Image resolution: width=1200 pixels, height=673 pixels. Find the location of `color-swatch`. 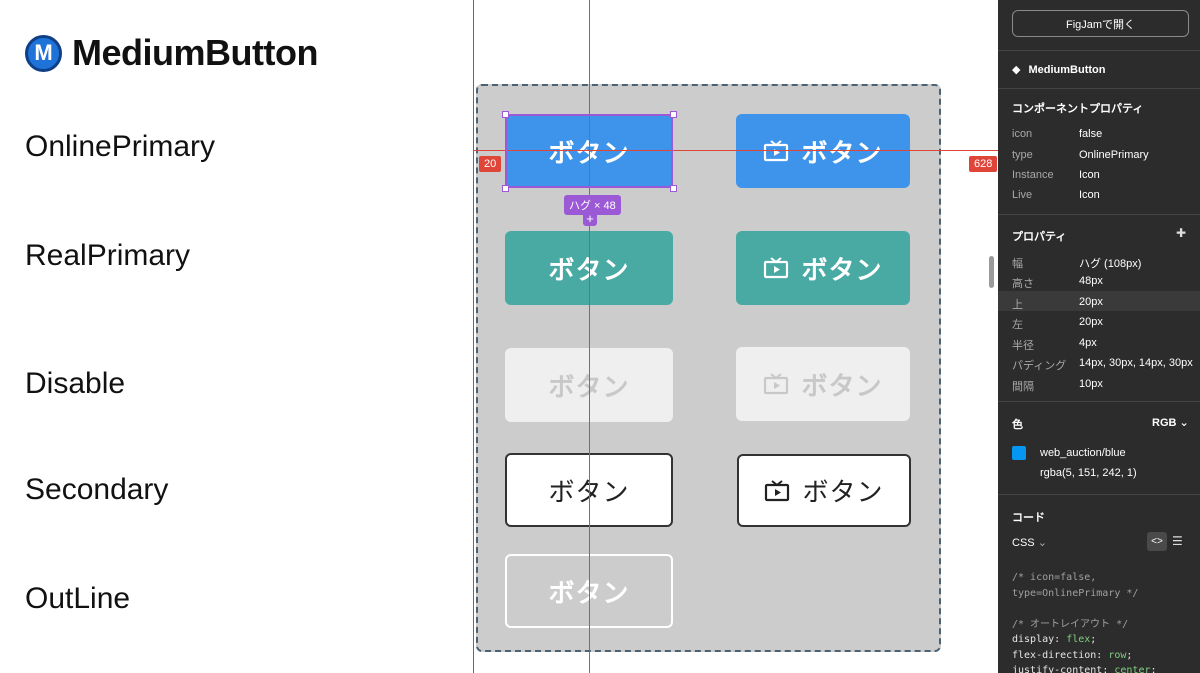

color-swatch is located at coordinates (1019, 453).